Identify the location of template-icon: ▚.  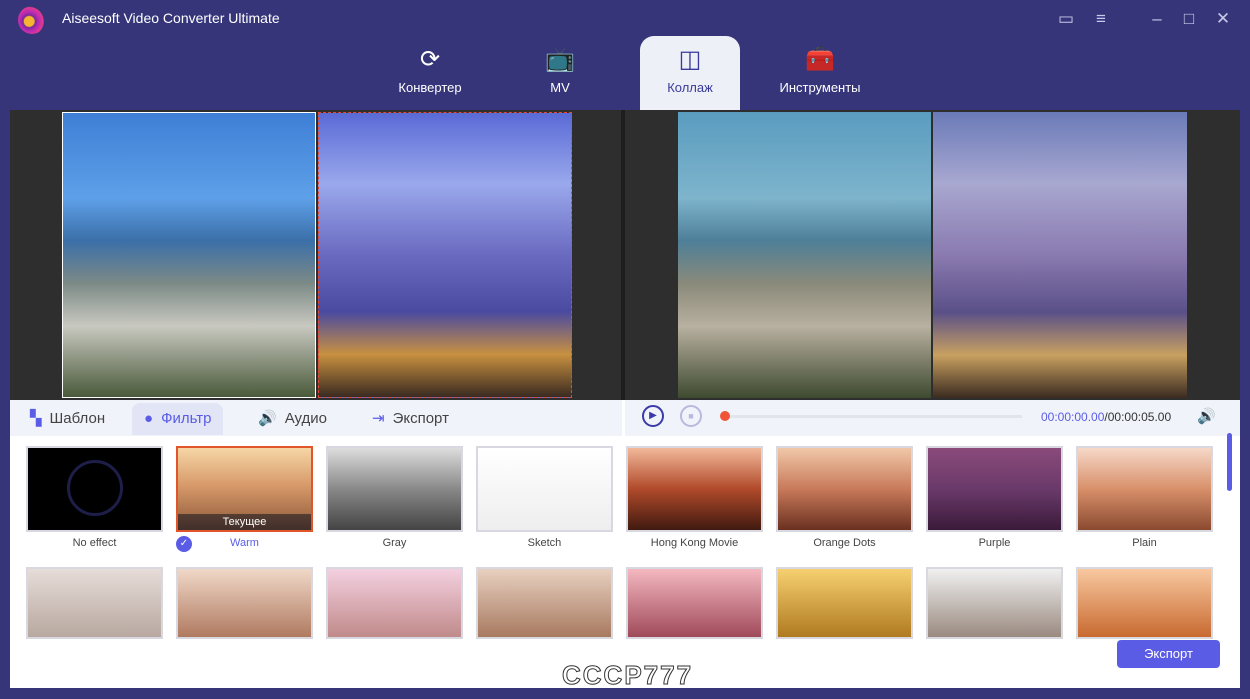
(36, 418).